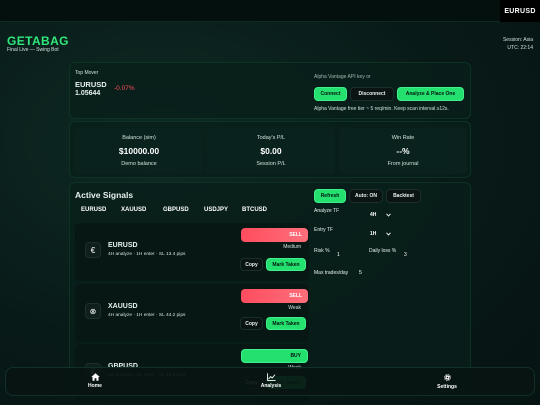  I want to click on entry-tf-label: Entry TF, so click(324, 230).